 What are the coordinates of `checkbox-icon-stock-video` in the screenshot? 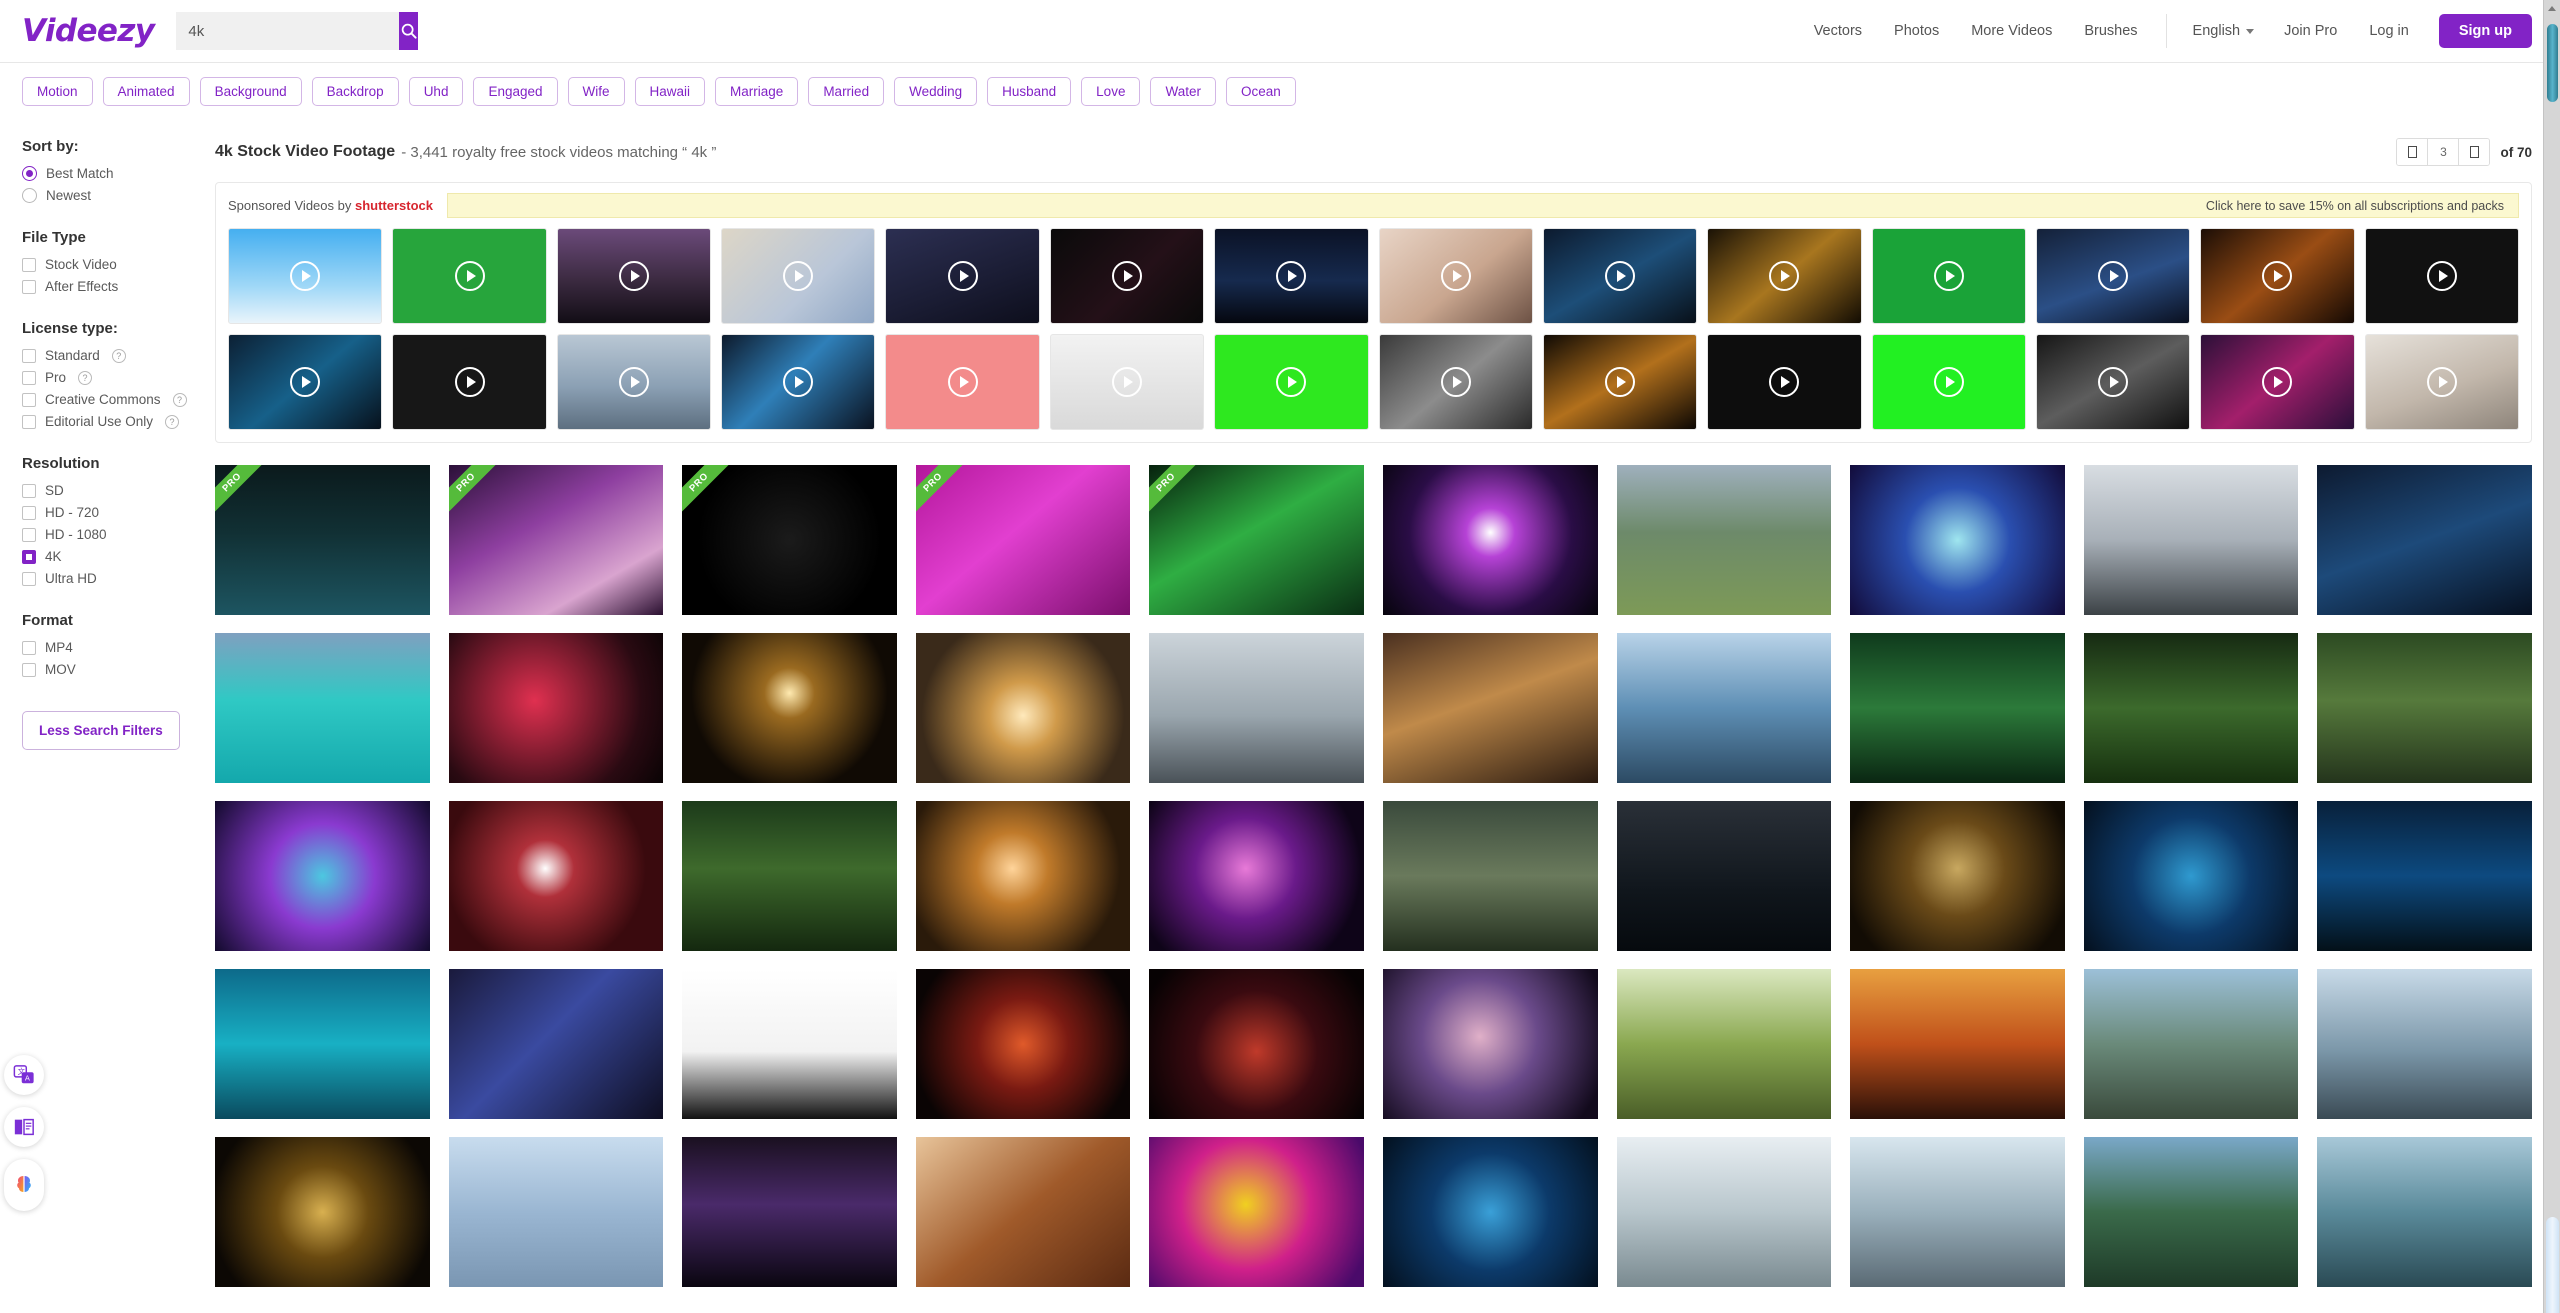 It's located at (29, 264).